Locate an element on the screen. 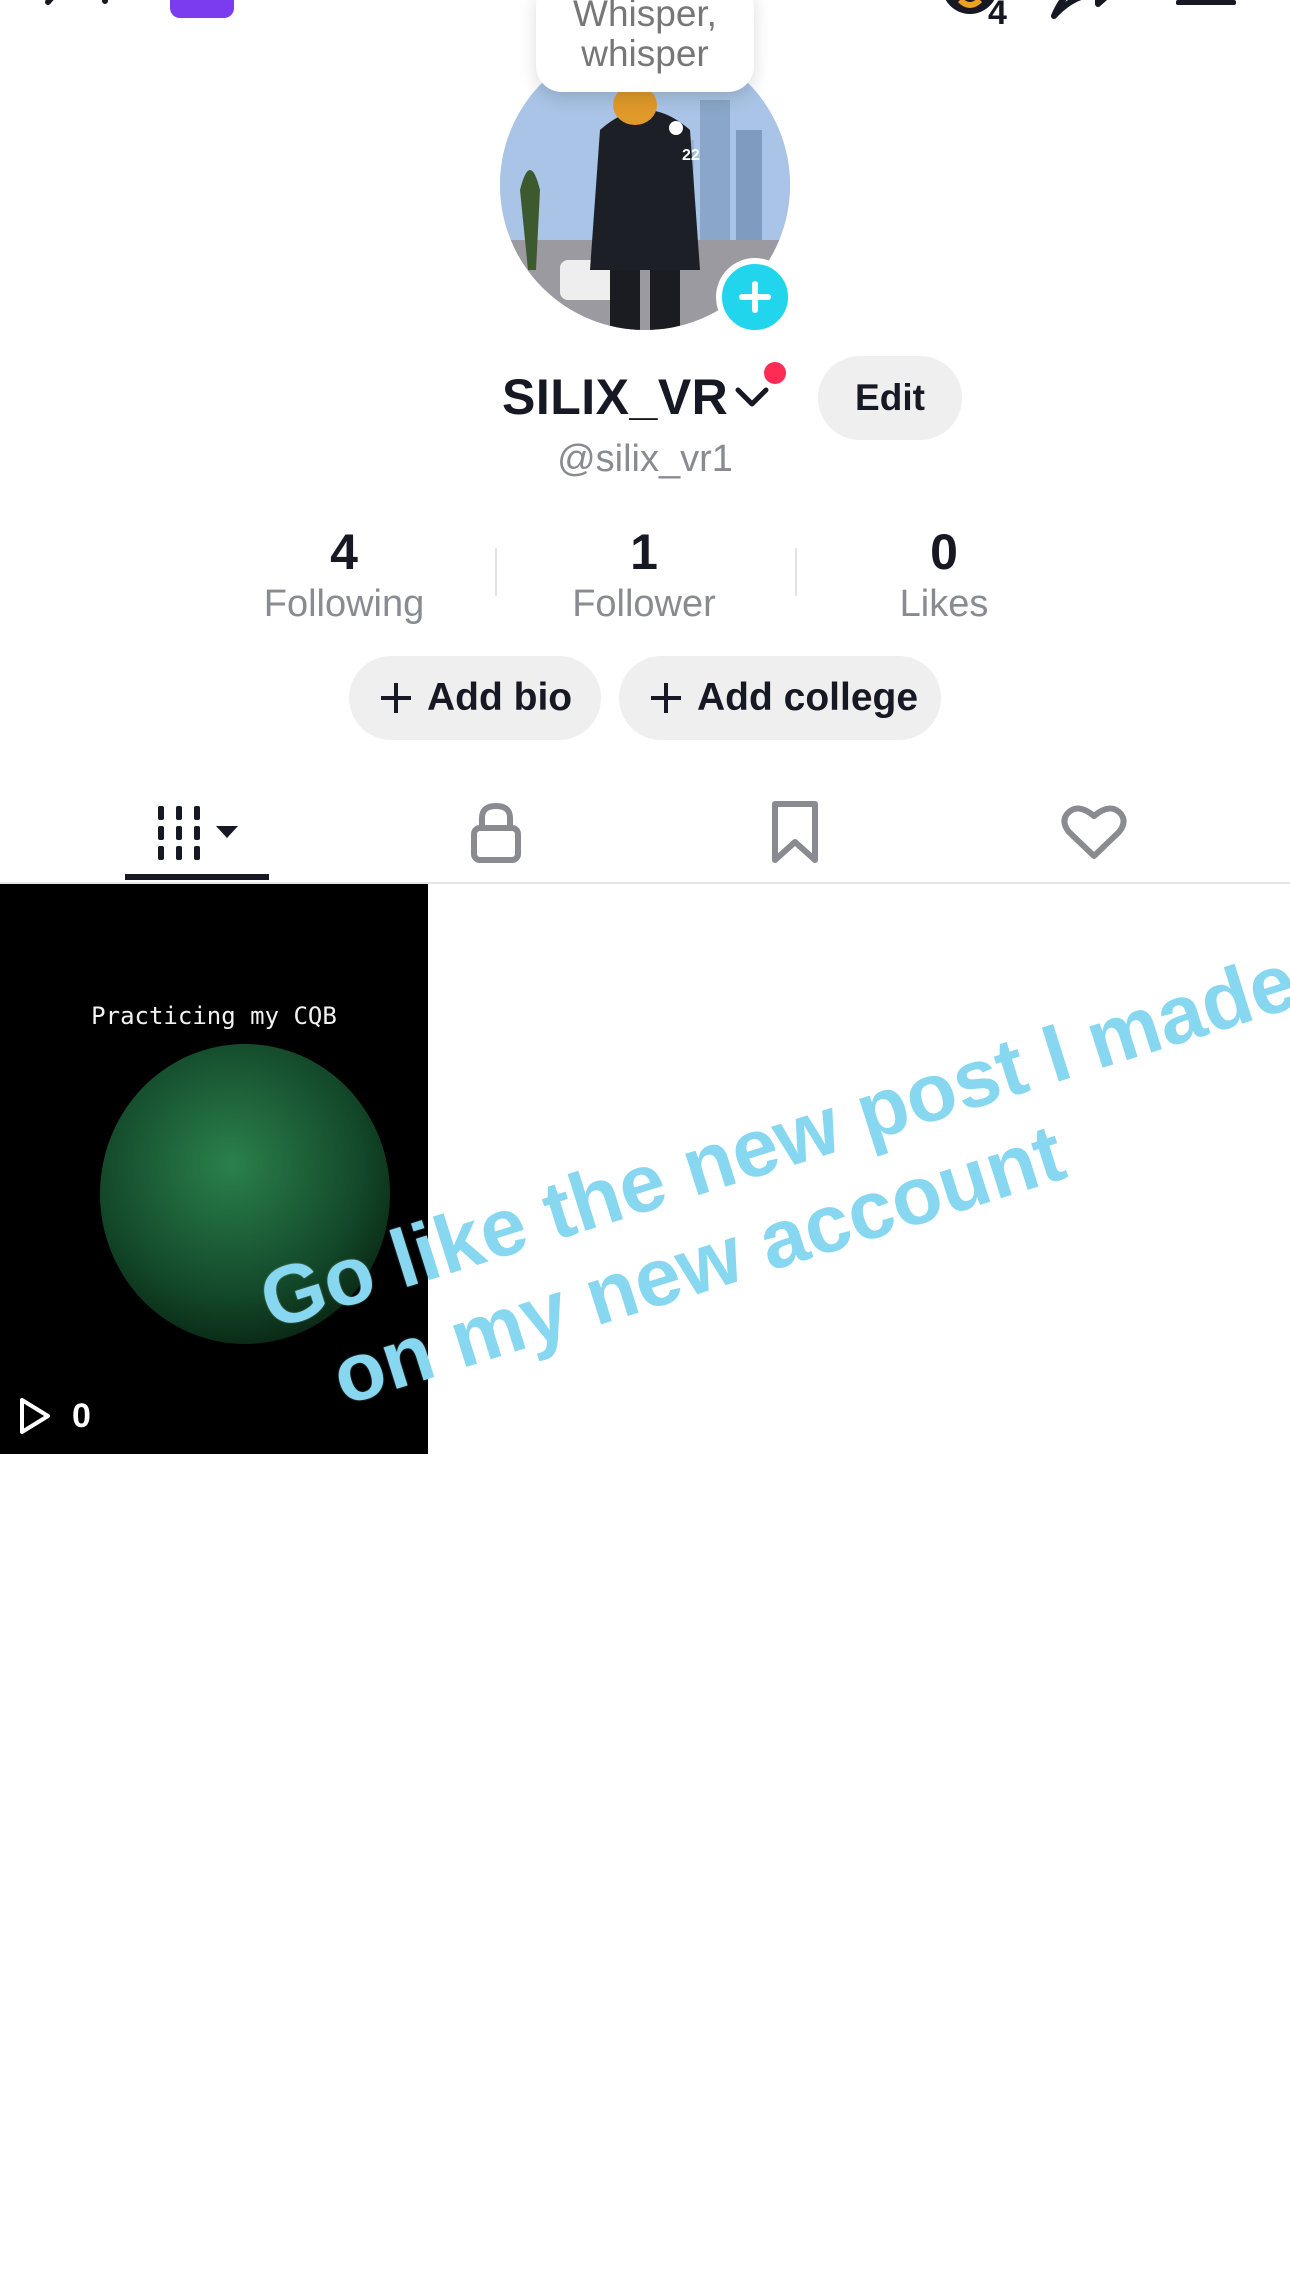 This screenshot has width=1290, height=2294. note-bubble-line1: Whisper, is located at coordinates (645, 17).